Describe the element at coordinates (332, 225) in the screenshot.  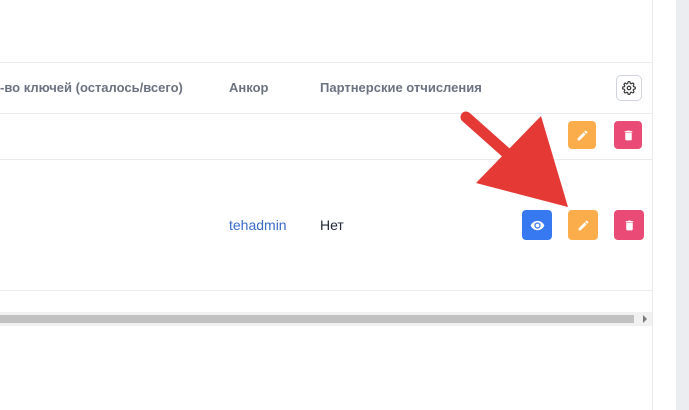
I see `partner-value: Нет` at that location.